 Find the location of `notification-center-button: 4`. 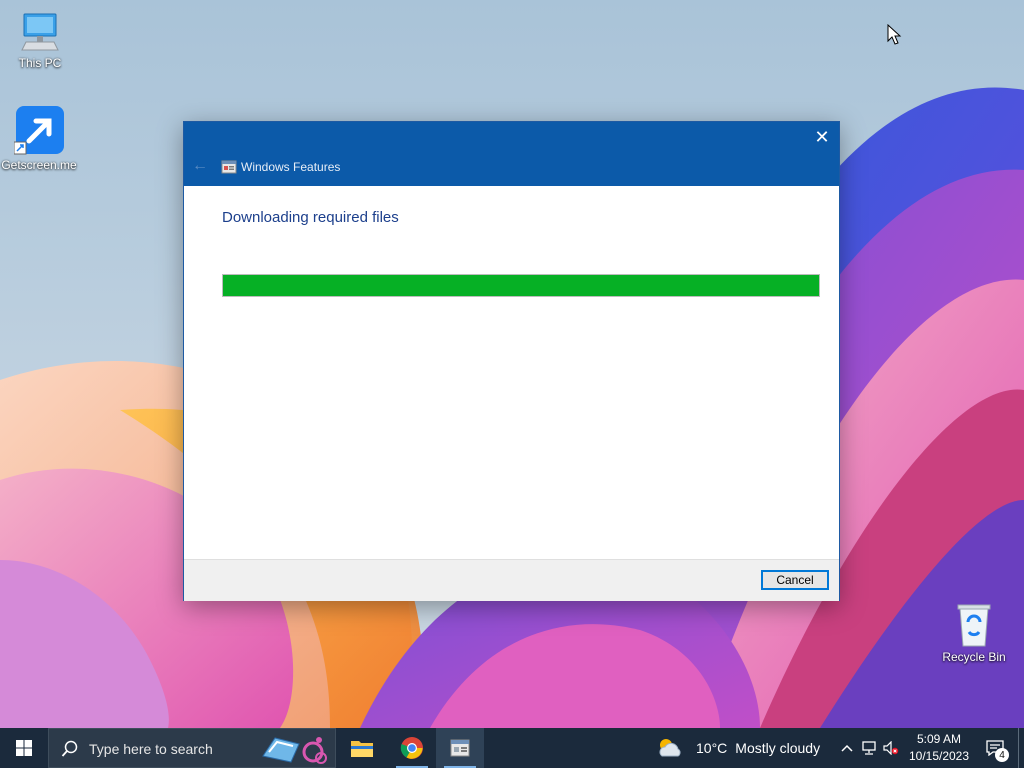

notification-center-button: 4 is located at coordinates (995, 748).